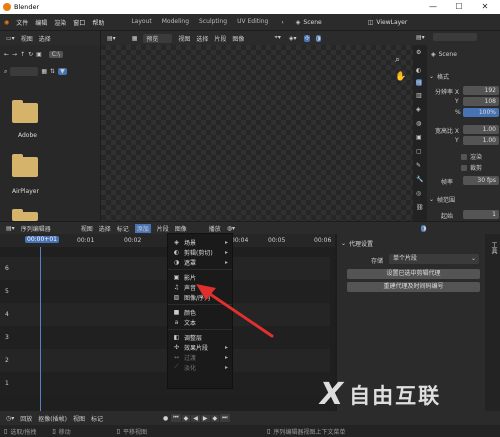  What do you see at coordinates (293, 38) in the screenshot?
I see `channel-icon: ◈▾` at bounding box center [293, 38].